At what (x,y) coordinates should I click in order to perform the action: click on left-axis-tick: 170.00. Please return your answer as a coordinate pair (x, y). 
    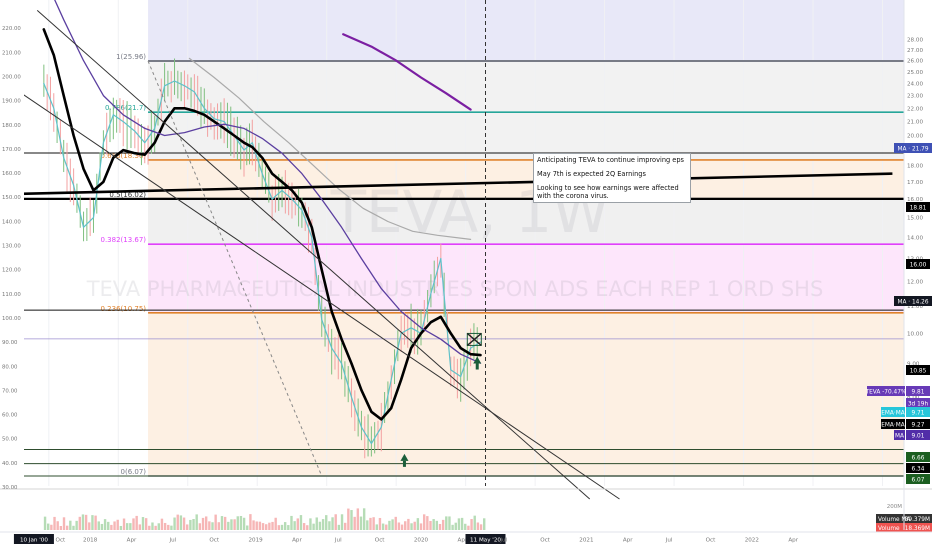
    Looking at the image, I should click on (11, 150).